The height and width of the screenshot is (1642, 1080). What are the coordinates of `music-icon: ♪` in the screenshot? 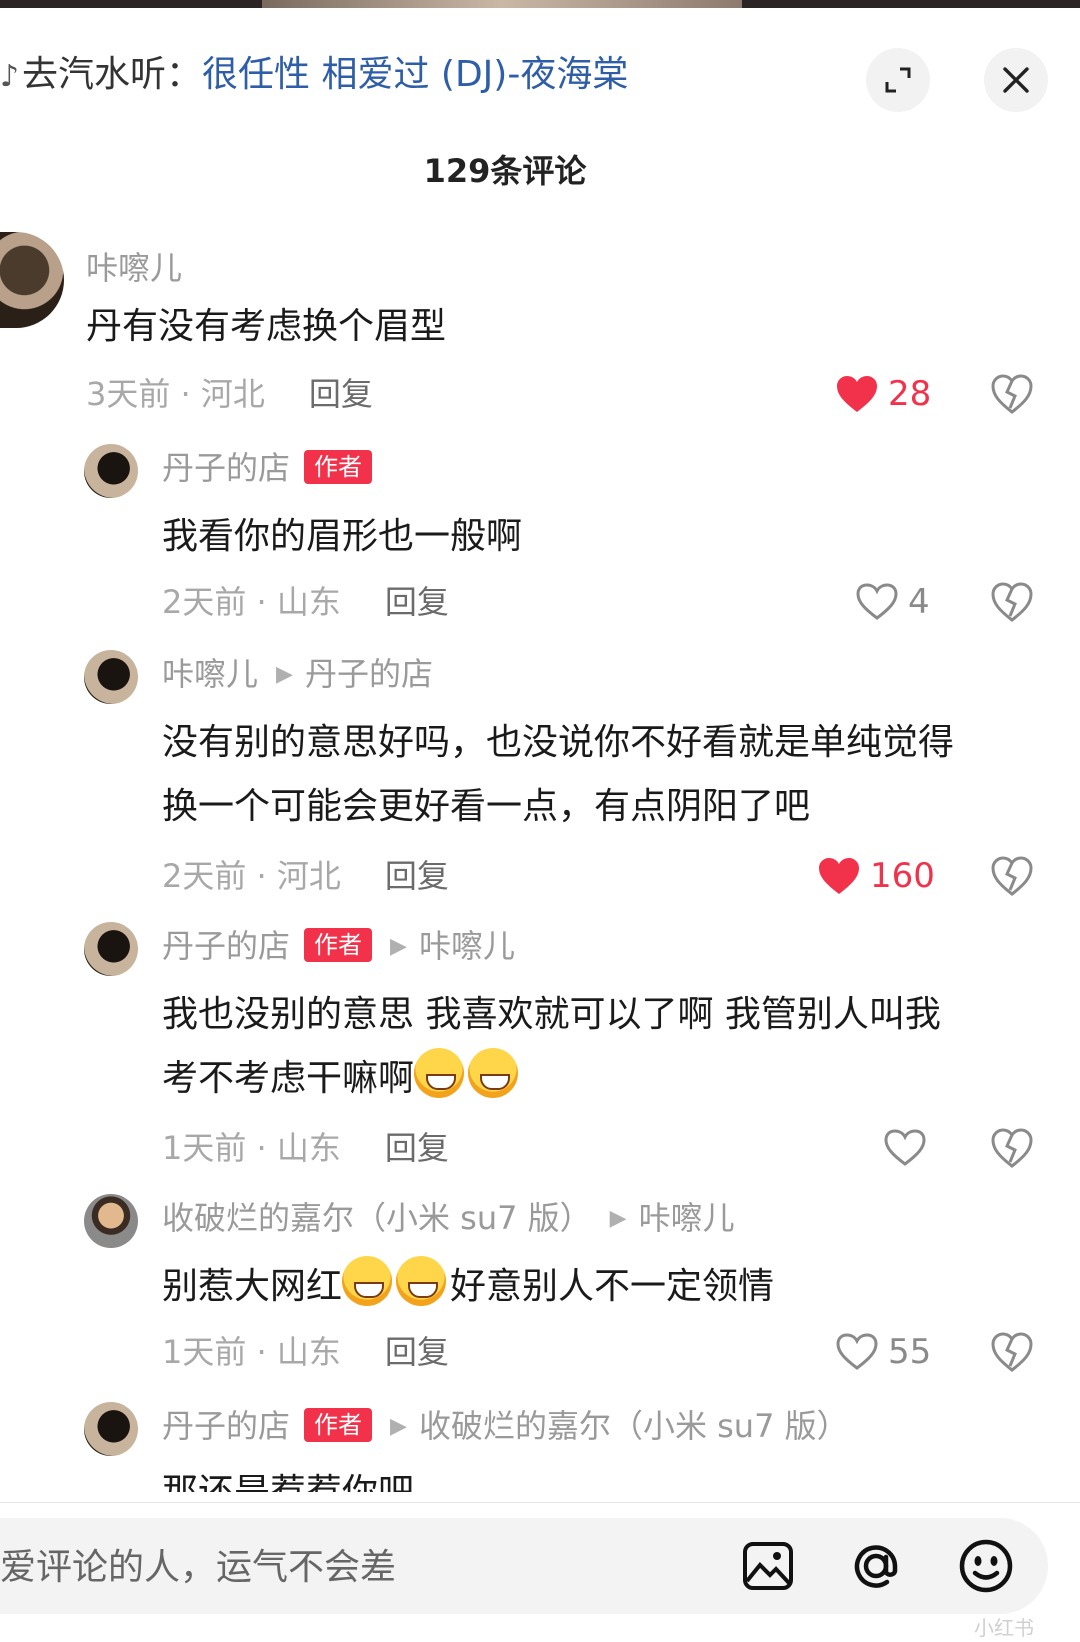 It's located at (10, 76).